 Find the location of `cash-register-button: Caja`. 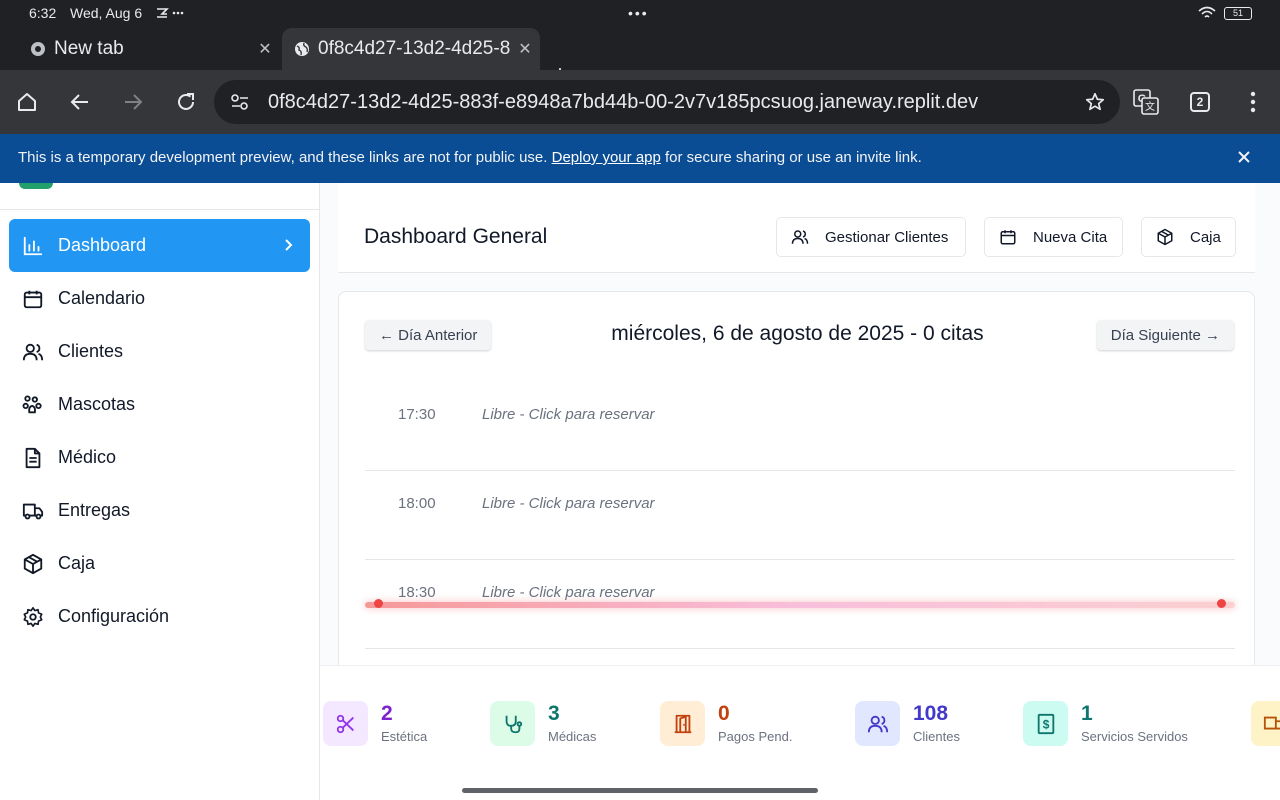

cash-register-button: Caja is located at coordinates (1188, 237).